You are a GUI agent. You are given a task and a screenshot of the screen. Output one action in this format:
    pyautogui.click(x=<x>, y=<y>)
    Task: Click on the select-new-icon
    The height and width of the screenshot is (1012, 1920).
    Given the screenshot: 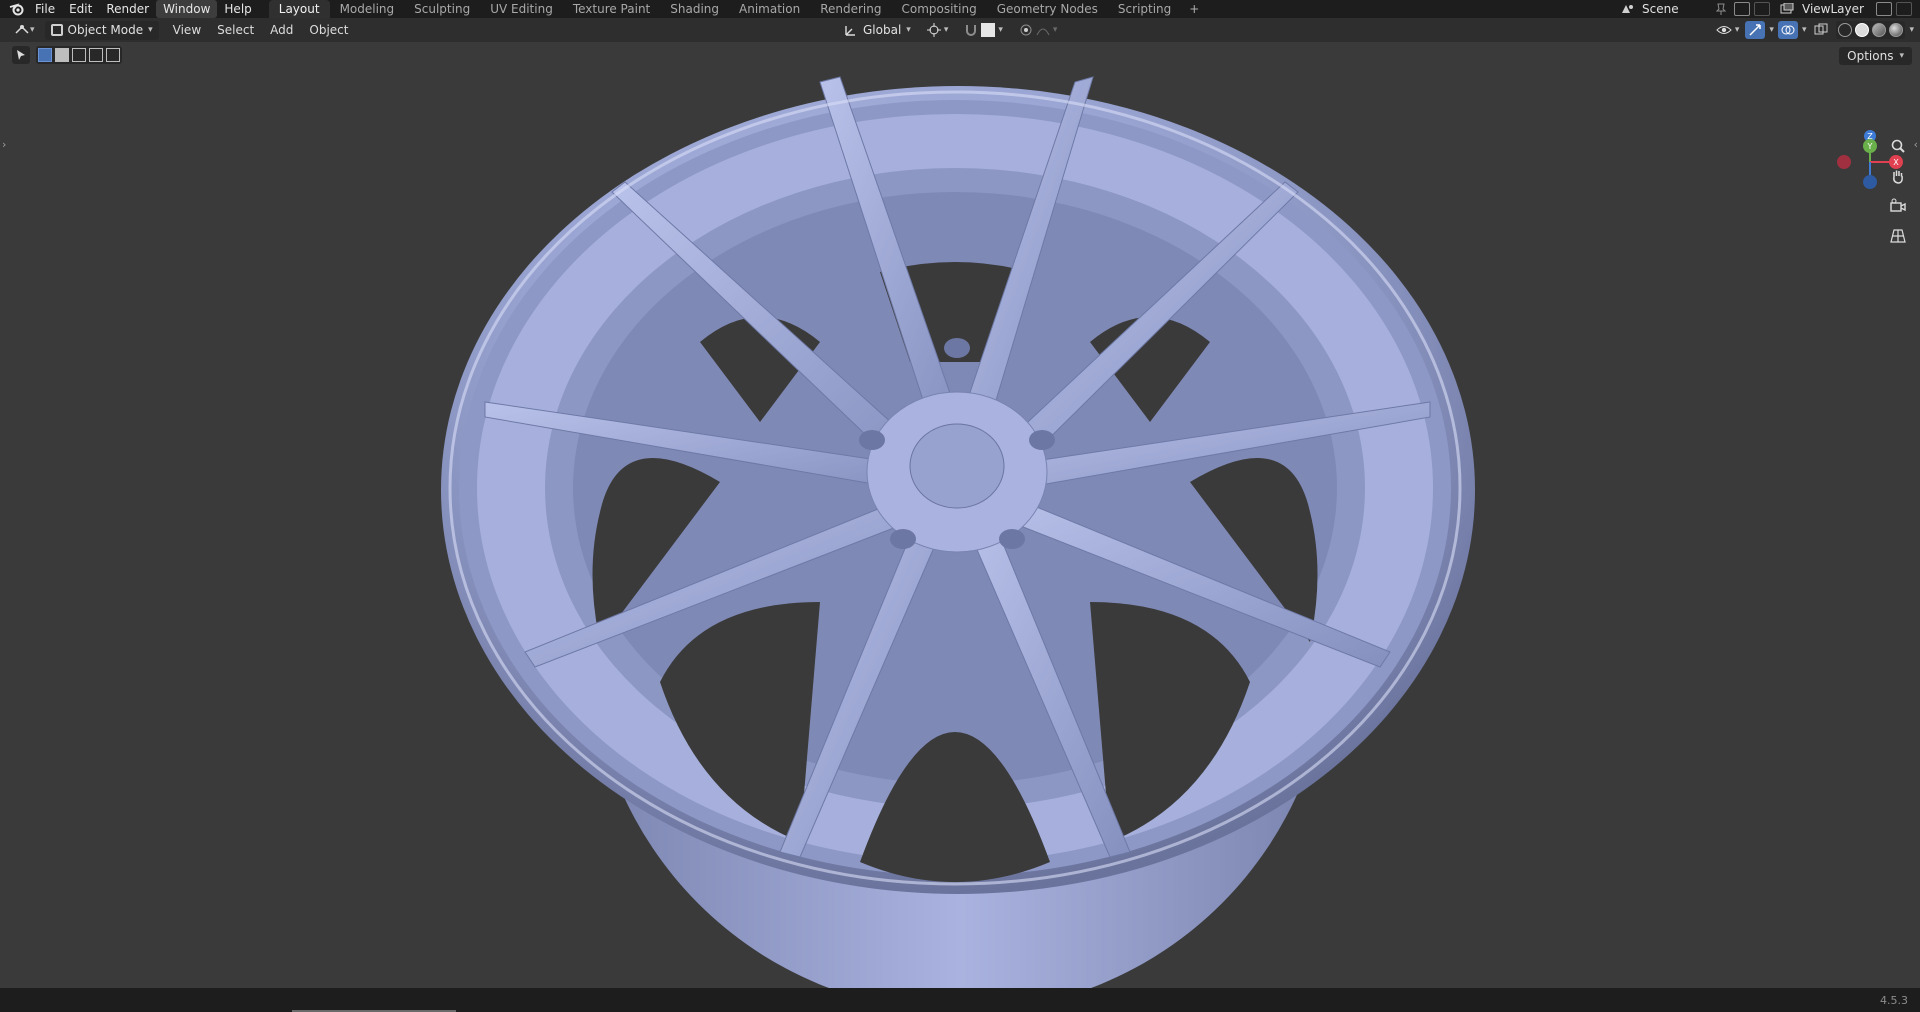 What is the action you would take?
    pyautogui.click(x=45, y=55)
    